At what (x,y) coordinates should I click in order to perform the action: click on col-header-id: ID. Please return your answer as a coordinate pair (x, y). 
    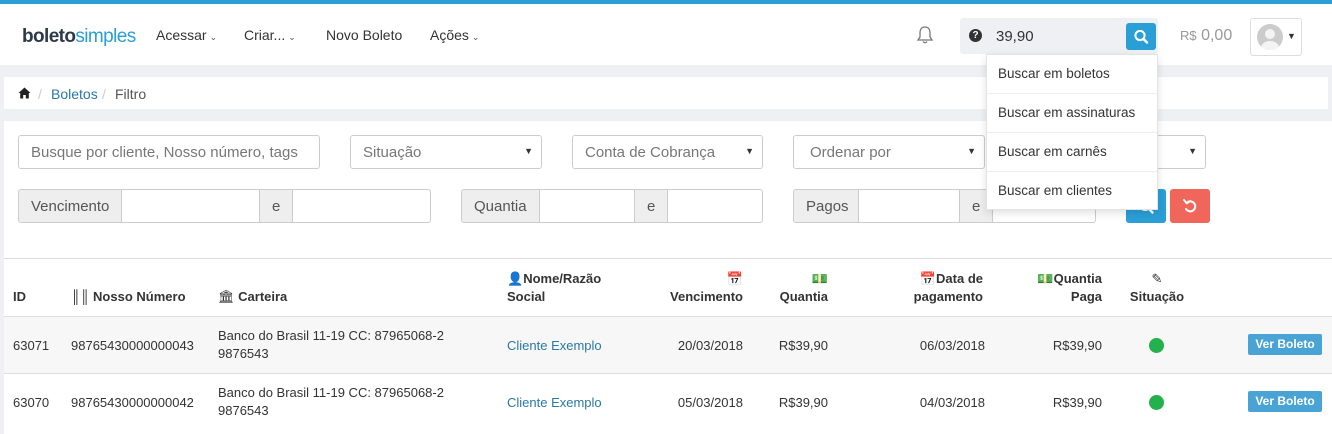
    Looking at the image, I should click on (19, 297).